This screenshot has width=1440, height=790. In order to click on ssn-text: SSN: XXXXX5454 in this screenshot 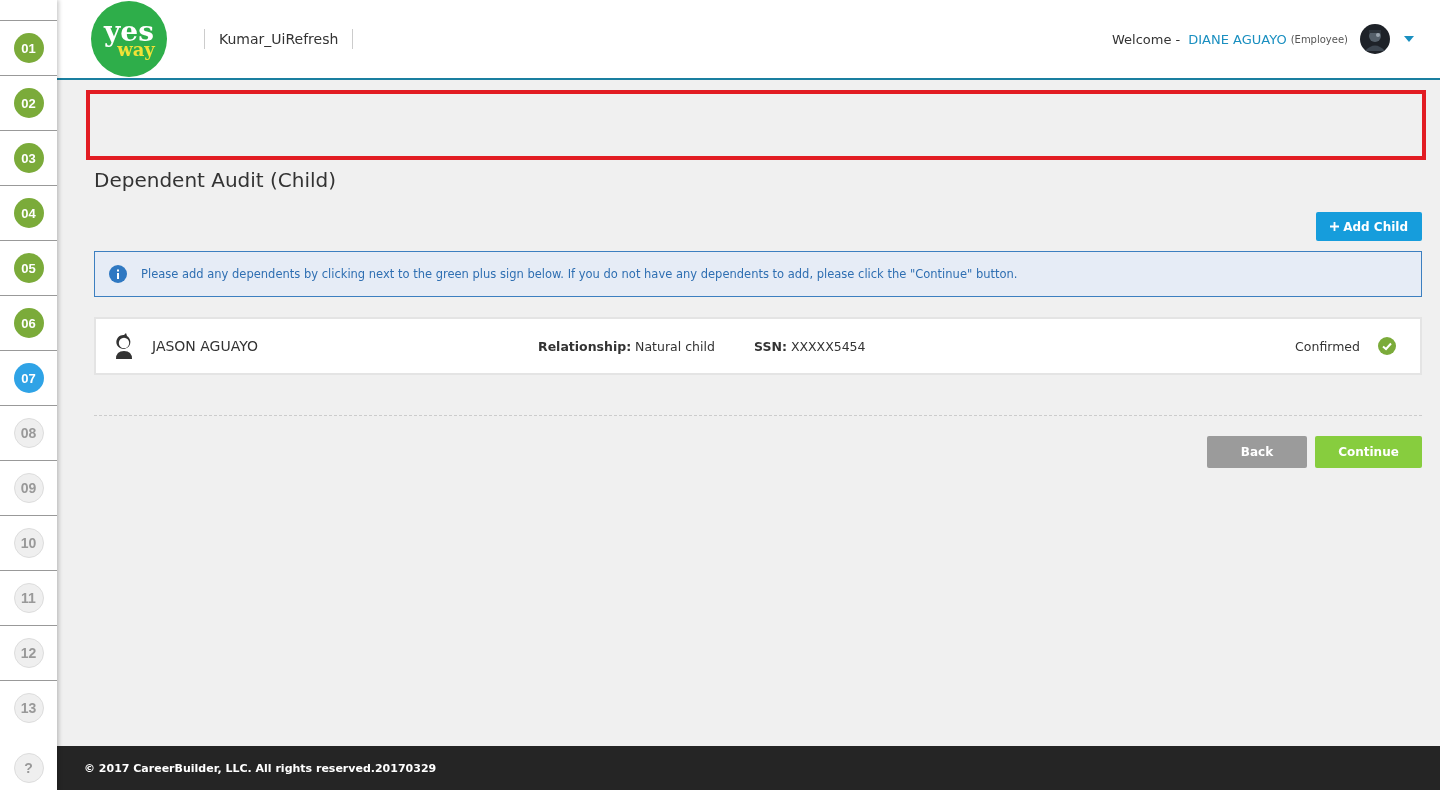, I will do `click(810, 346)`.